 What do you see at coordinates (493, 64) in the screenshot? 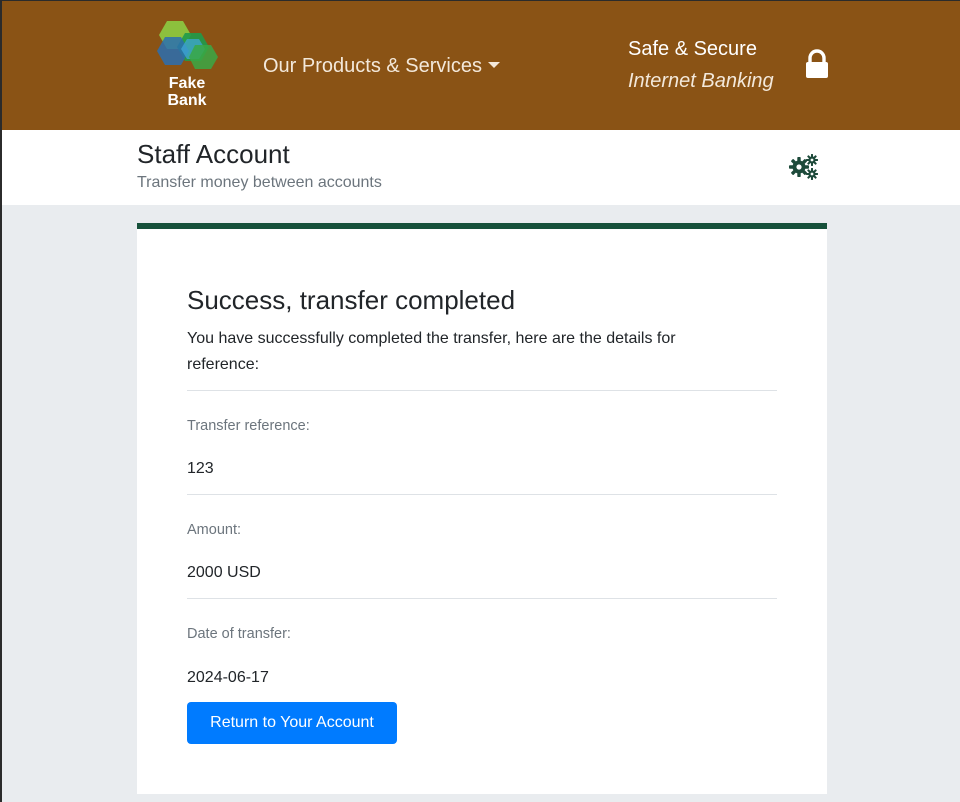
I see `caret-down-icon` at bounding box center [493, 64].